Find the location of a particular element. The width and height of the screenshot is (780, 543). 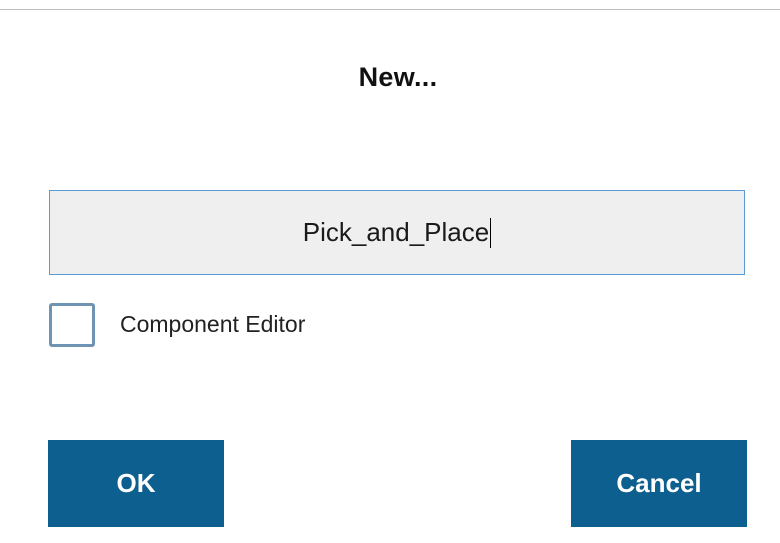

name-input-value: Pick_and_Place is located at coordinates (396, 232).